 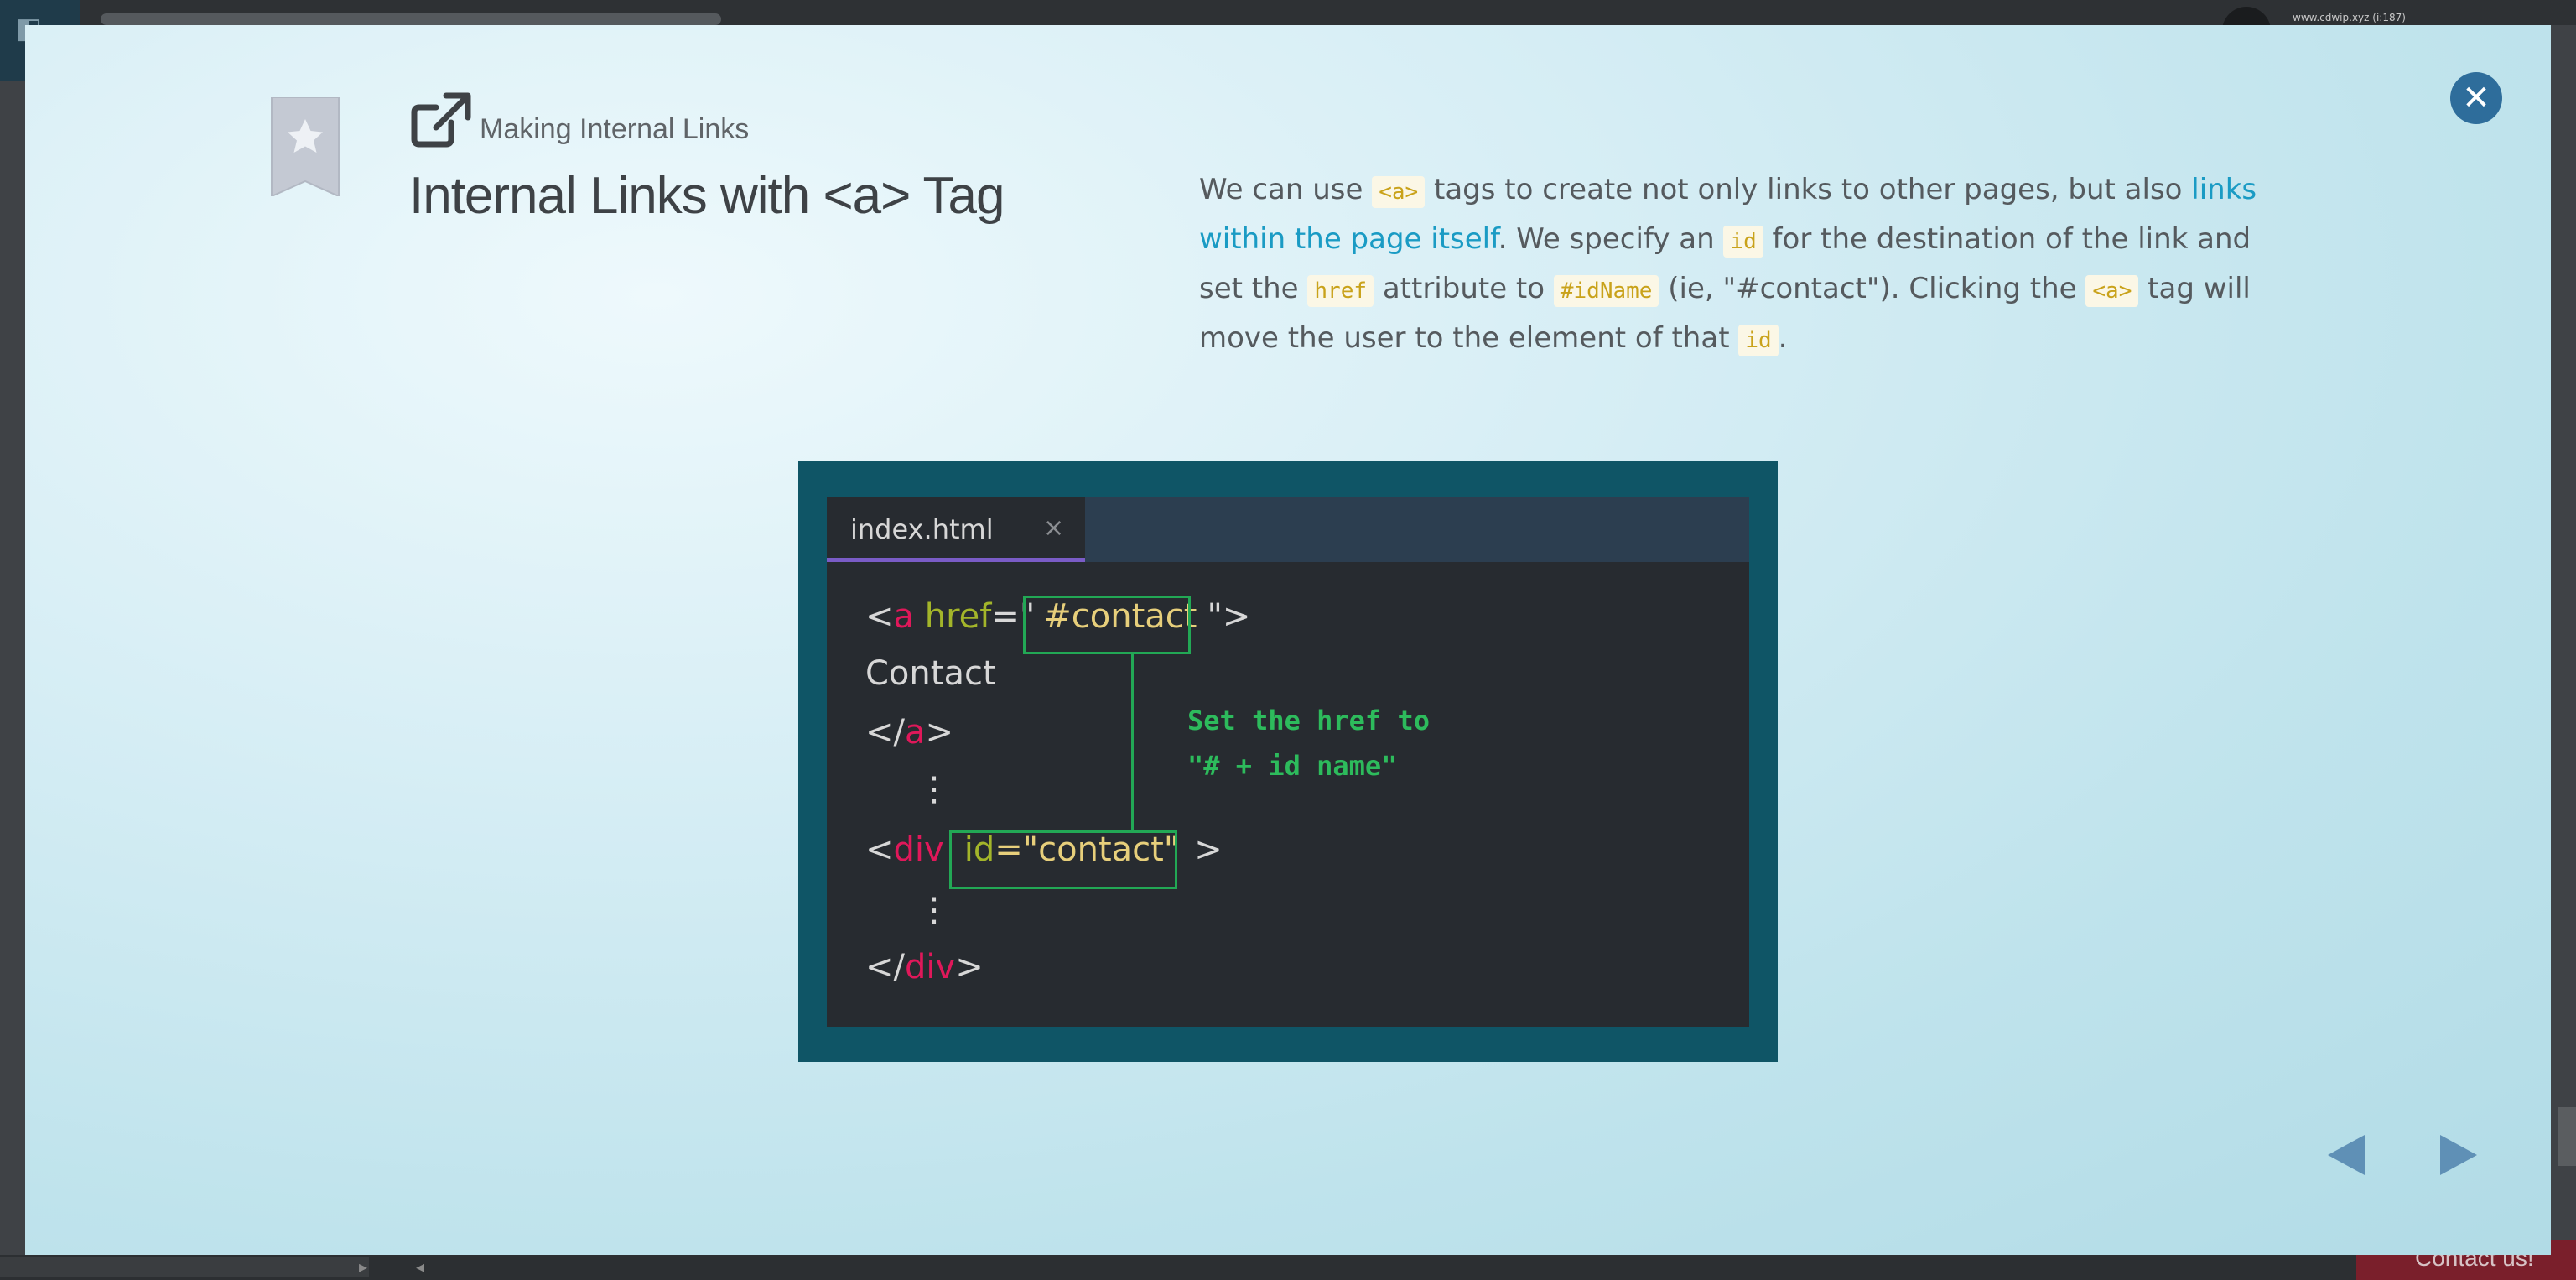 I want to click on desc-text: . We specify an, so click(x=1611, y=239).